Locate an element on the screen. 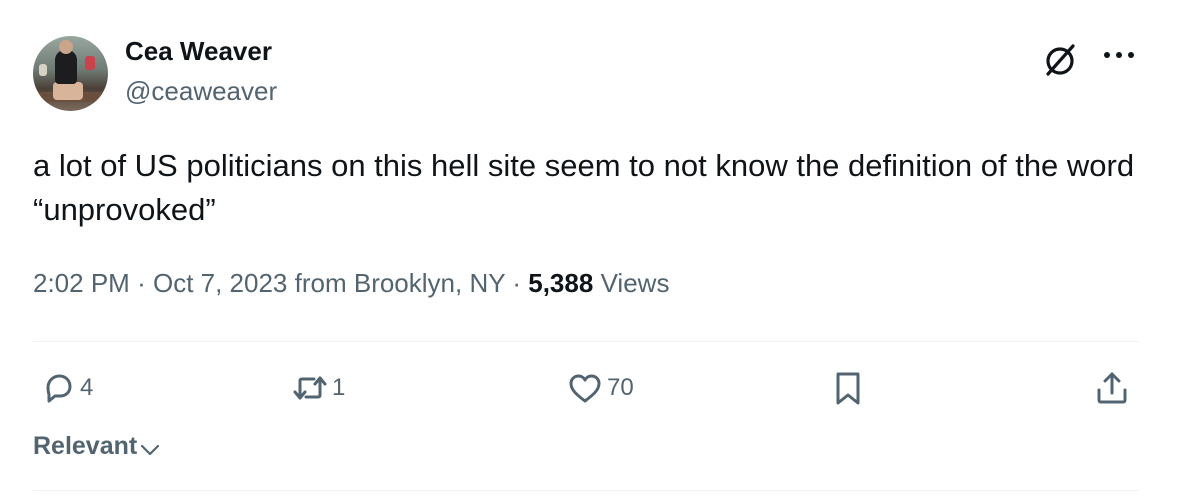 This screenshot has height=500, width=1200. bookmark-button is located at coordinates (848, 388).